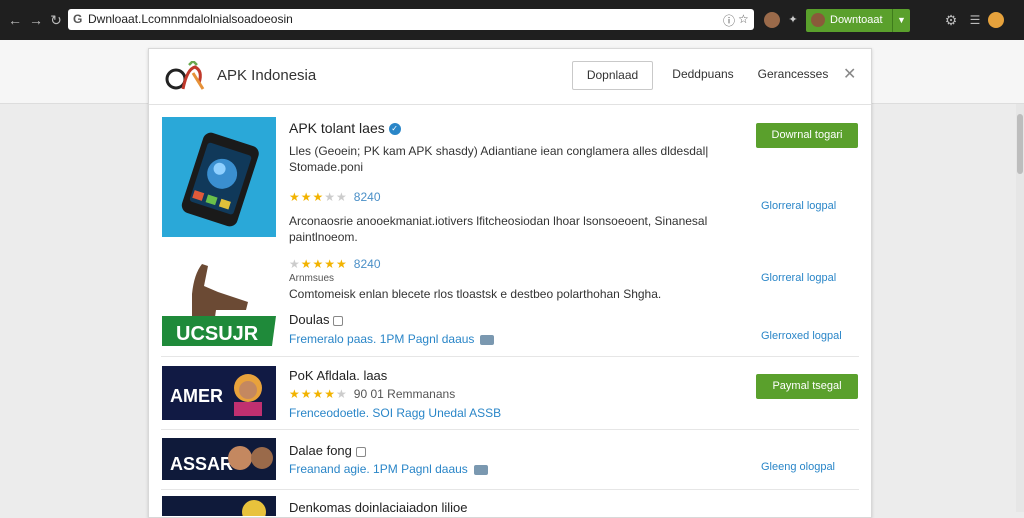  What do you see at coordinates (395, 413) in the screenshot?
I see `app-meta: Frenceodoetle. SOI Ragg Unedal ASSB` at bounding box center [395, 413].